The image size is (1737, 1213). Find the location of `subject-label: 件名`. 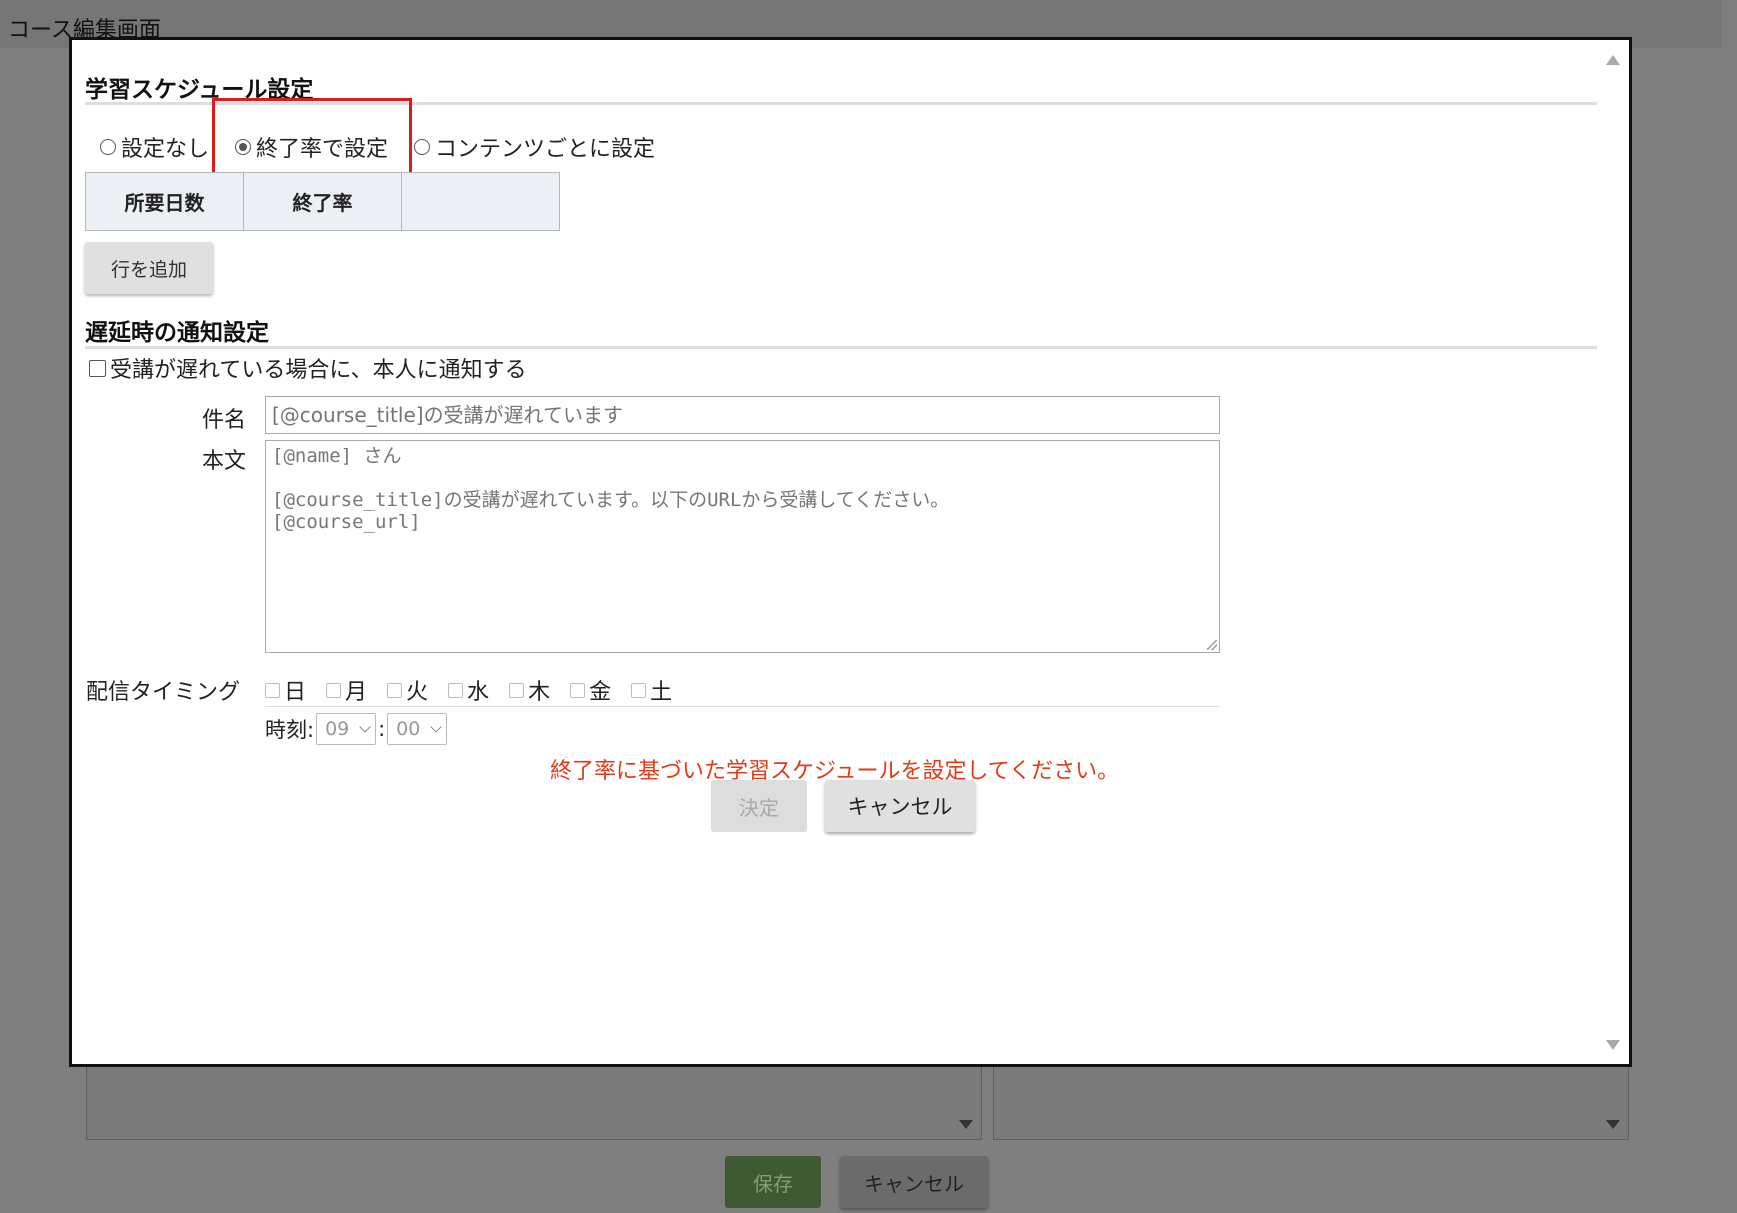

subject-label: 件名 is located at coordinates (224, 420).